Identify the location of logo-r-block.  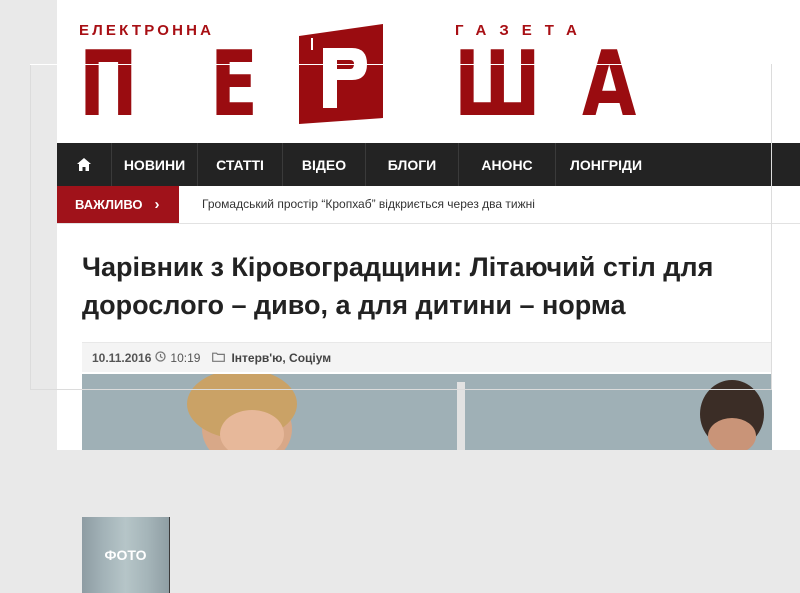
(342, 73).